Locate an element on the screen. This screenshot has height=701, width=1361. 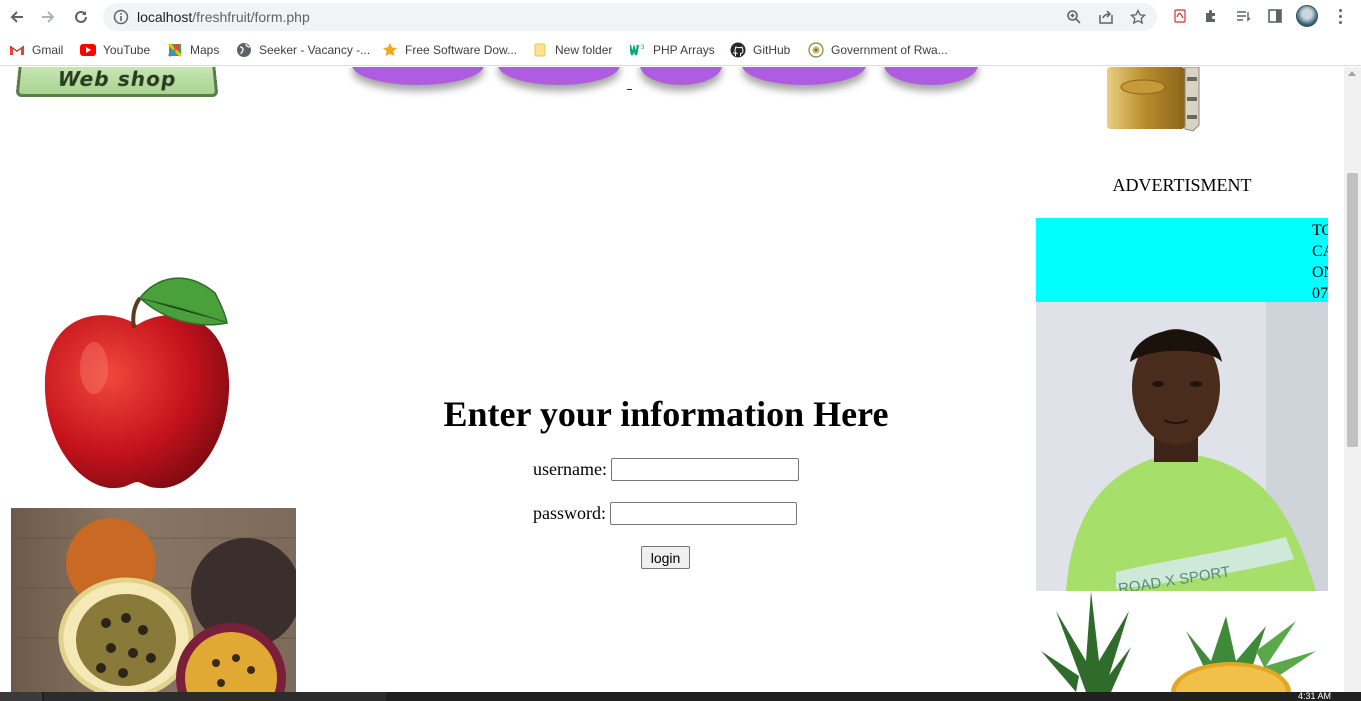
username-row: username: is located at coordinates (666, 469).